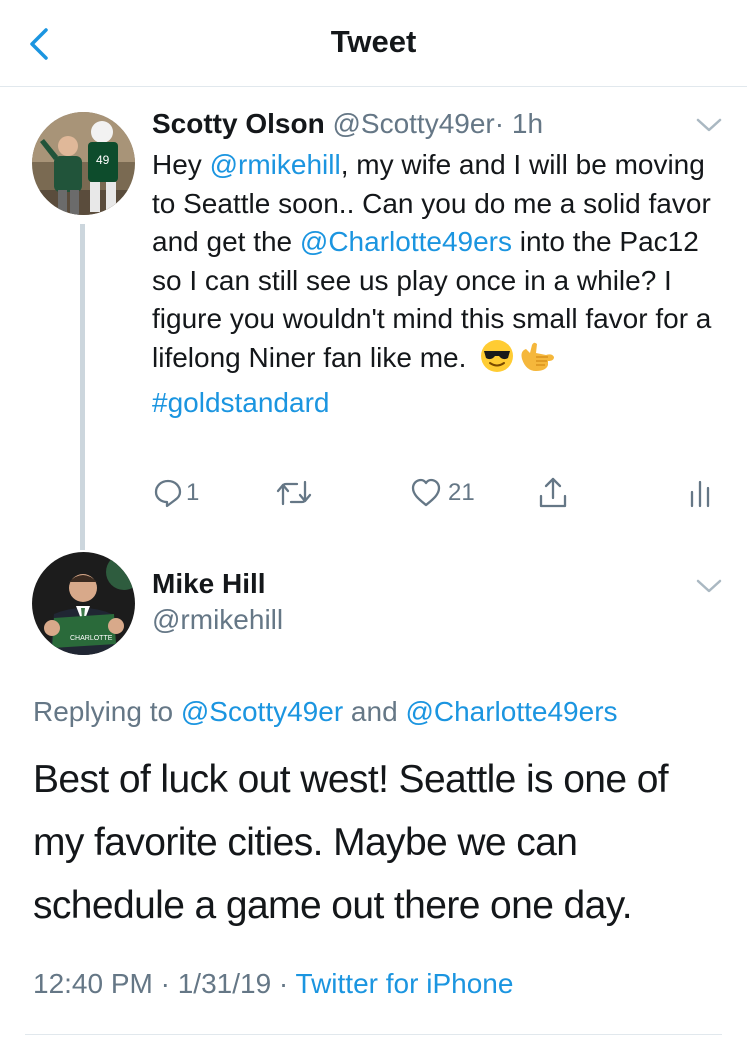 This screenshot has width=747, height=1045. I want to click on share-button, so click(553, 493).